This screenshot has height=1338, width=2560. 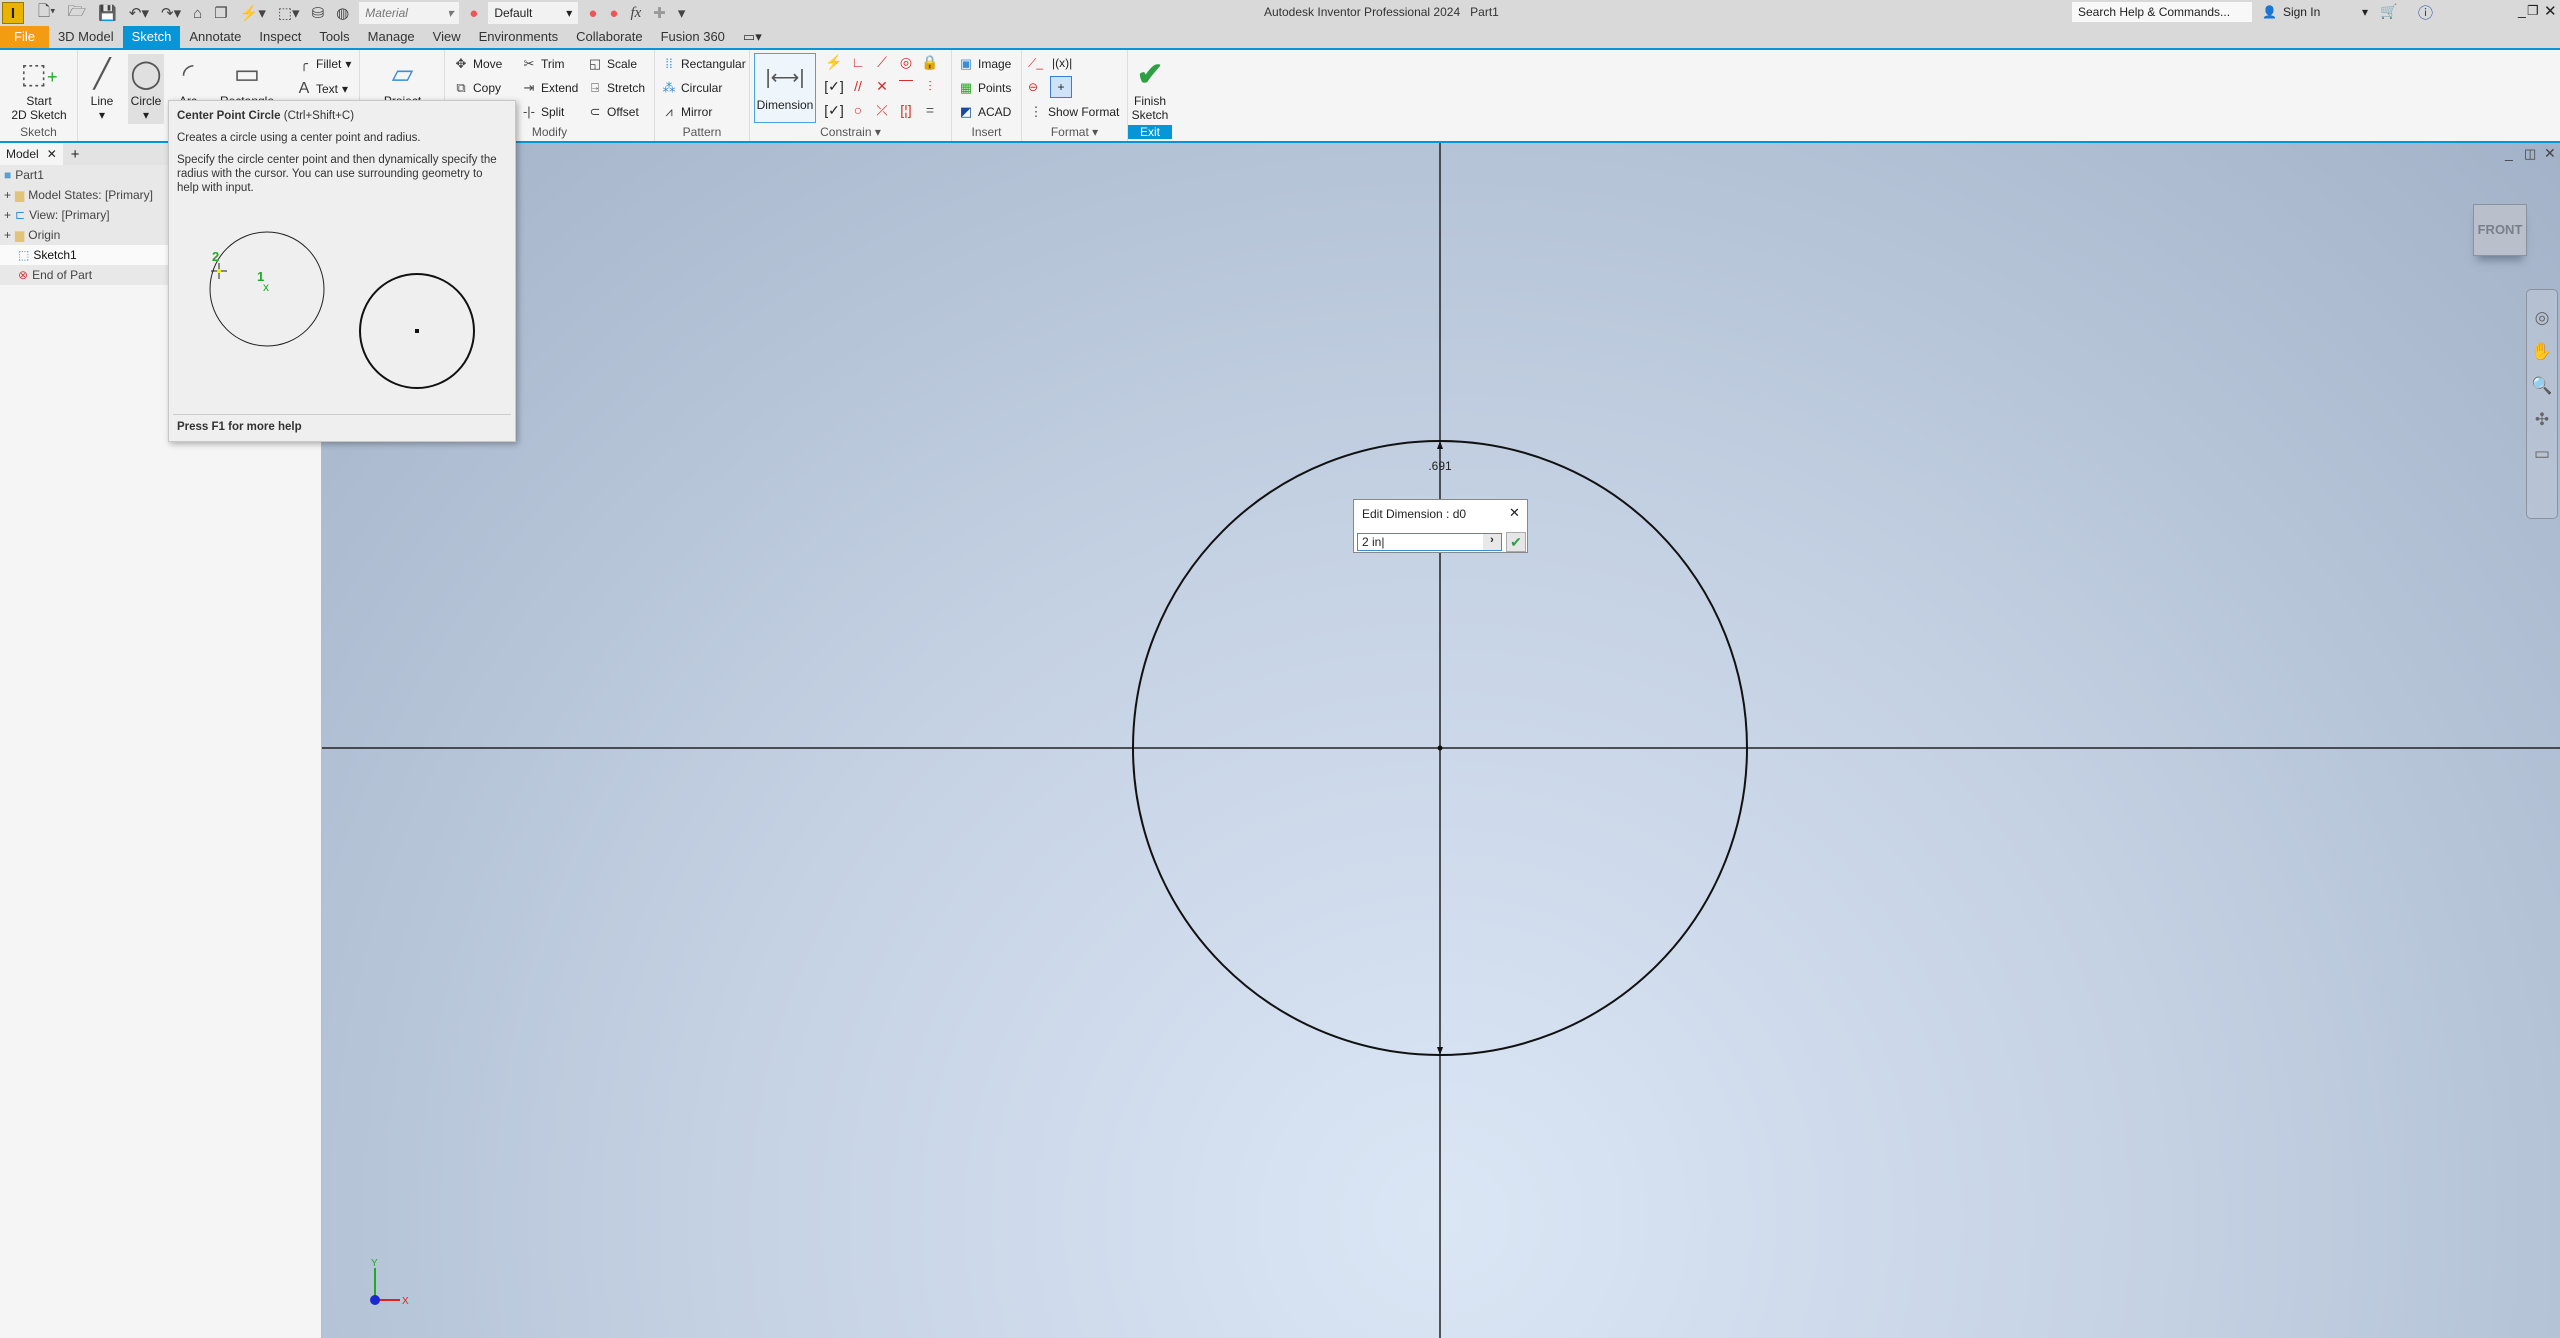 I want to click on ribbon-options-icon: ▭▾, so click(x=752, y=37).